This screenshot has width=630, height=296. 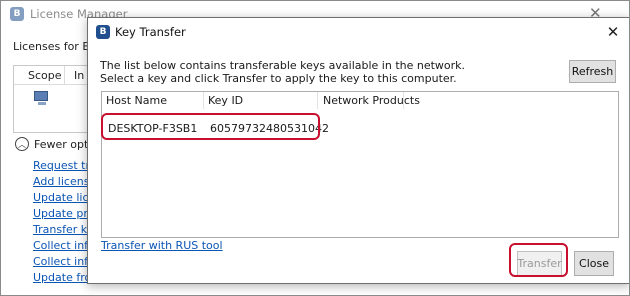 What do you see at coordinates (360, 129) in the screenshot?
I see `table-row: DESKTOP-F3SB1 60579732480531042` at bounding box center [360, 129].